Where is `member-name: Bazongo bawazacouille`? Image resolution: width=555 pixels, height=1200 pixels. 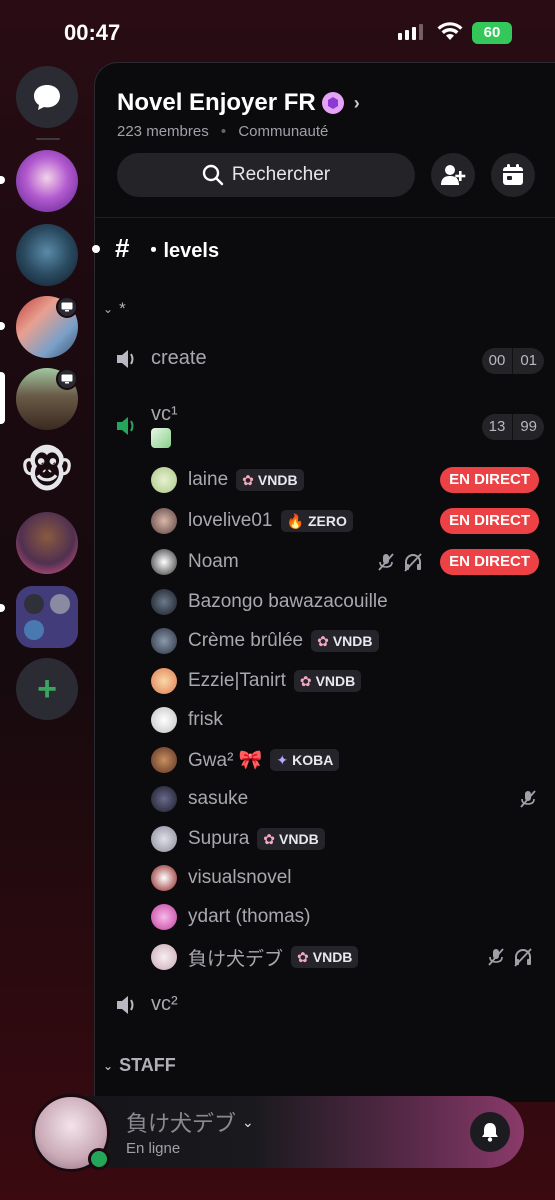 member-name: Bazongo bawazacouille is located at coordinates (288, 601).